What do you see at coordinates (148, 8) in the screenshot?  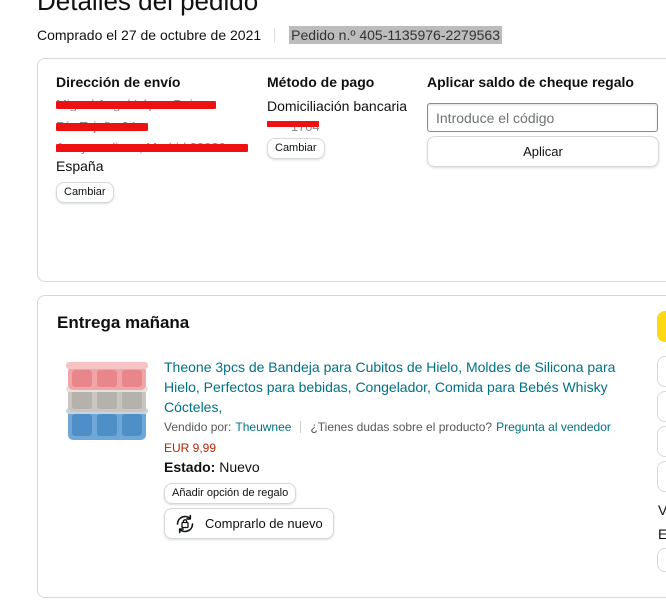 I see `page-title: Detalles del pedido` at bounding box center [148, 8].